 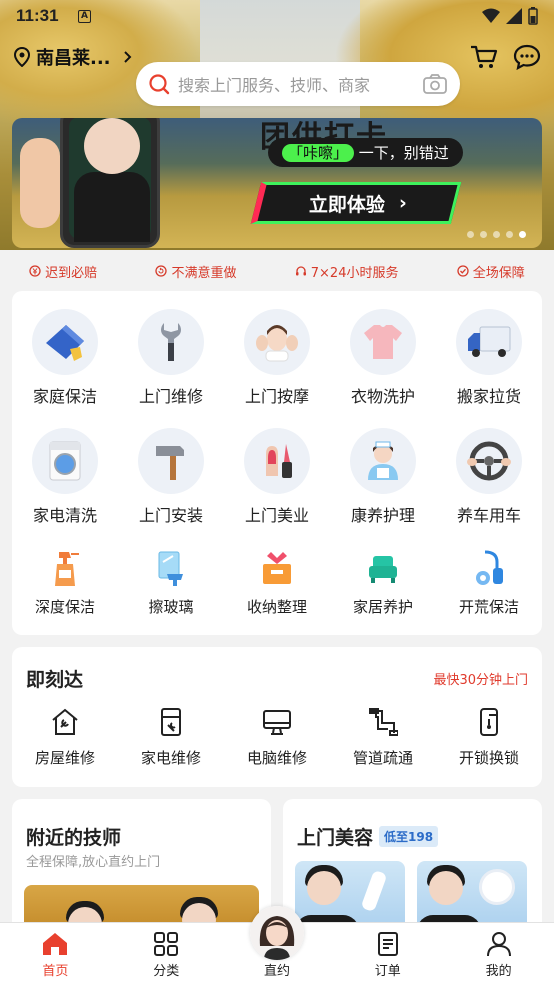 I want to click on instant-items: 房屋维修 家电维修 电脑维修 管道疏通 开锁换锁, so click(x=277, y=737).